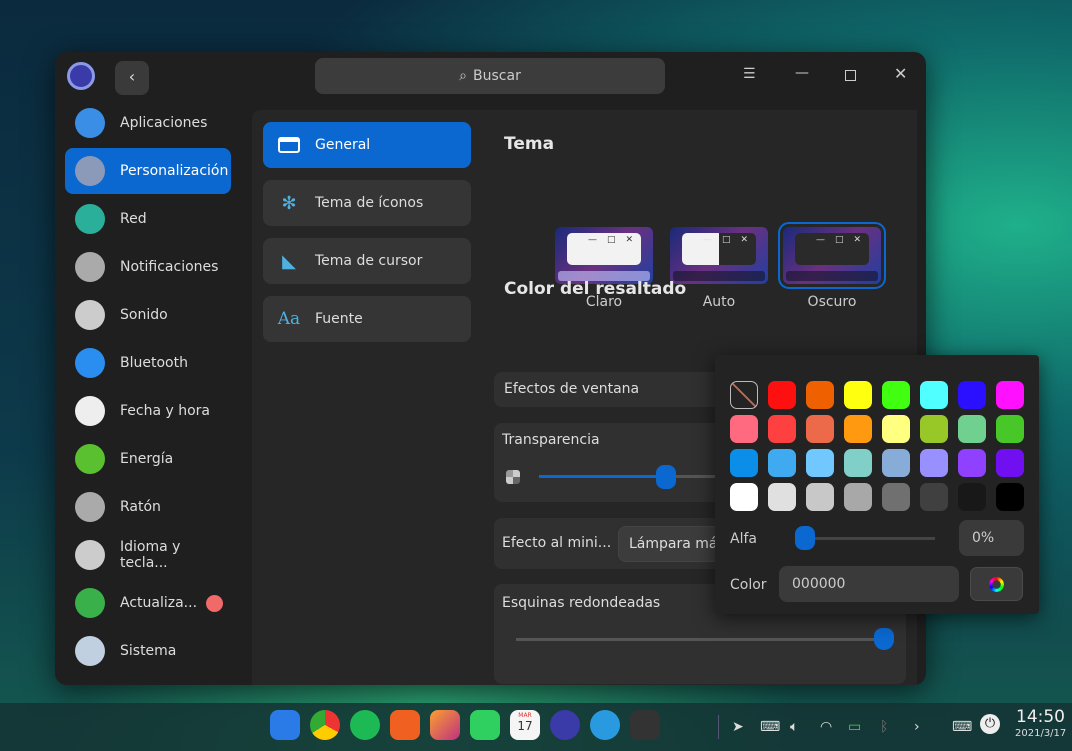  Describe the element at coordinates (445, 725) in the screenshot. I see `dock-app-photos-icon` at that location.